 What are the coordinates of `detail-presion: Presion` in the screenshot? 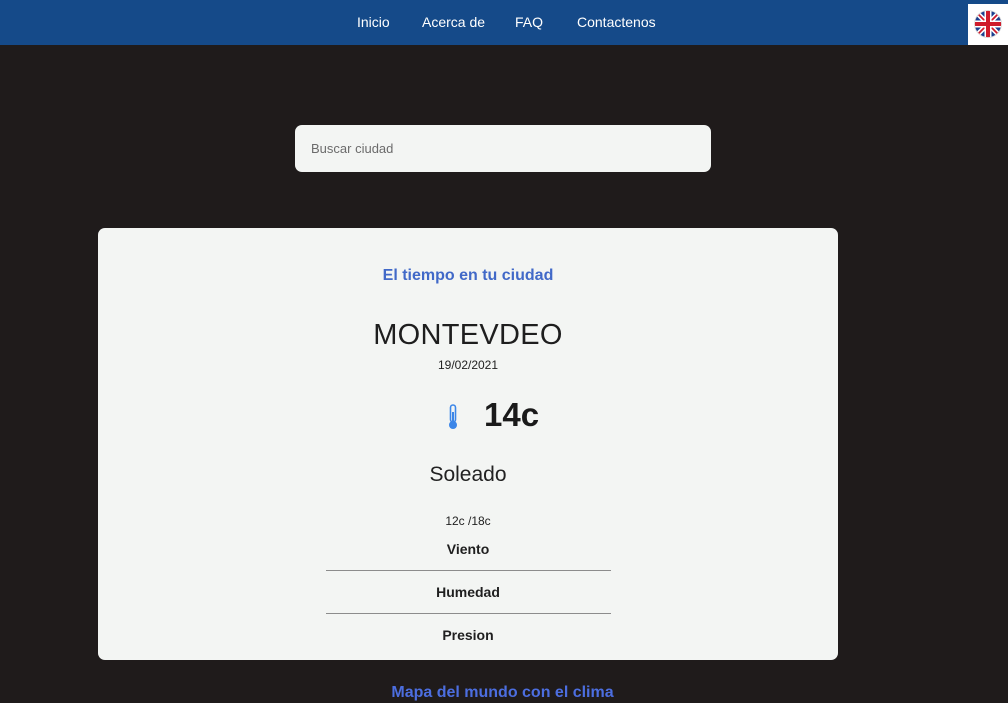 It's located at (468, 642).